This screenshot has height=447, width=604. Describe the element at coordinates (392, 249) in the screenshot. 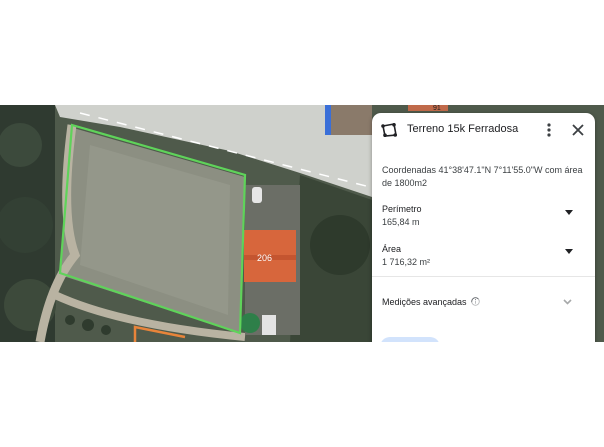

I see `area-label: Área` at that location.